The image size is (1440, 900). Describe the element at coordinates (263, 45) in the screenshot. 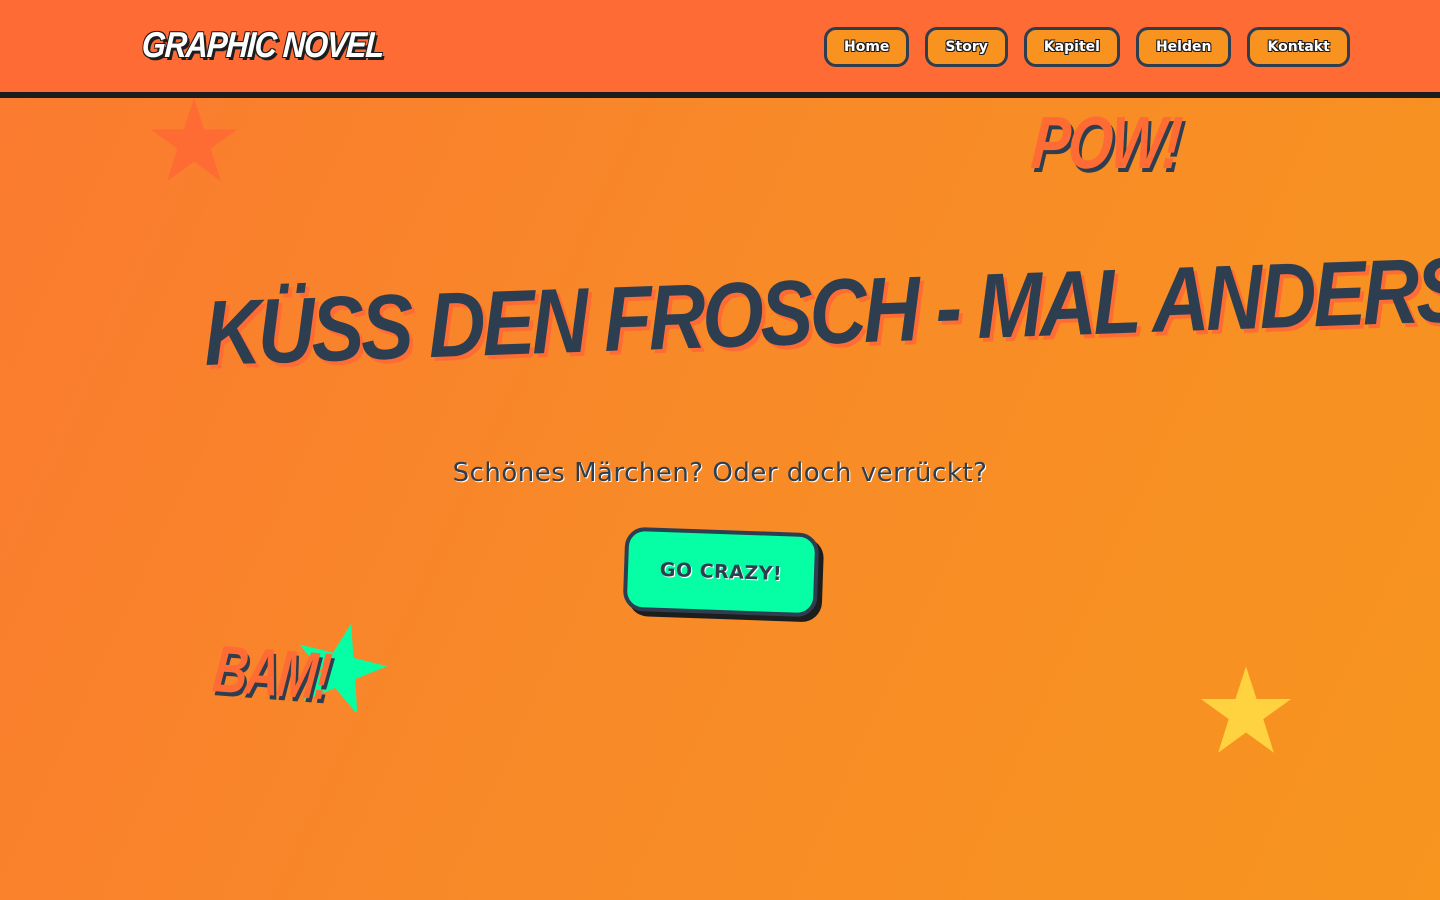

I see `site-logo: GRAPHIC NOVEL` at that location.